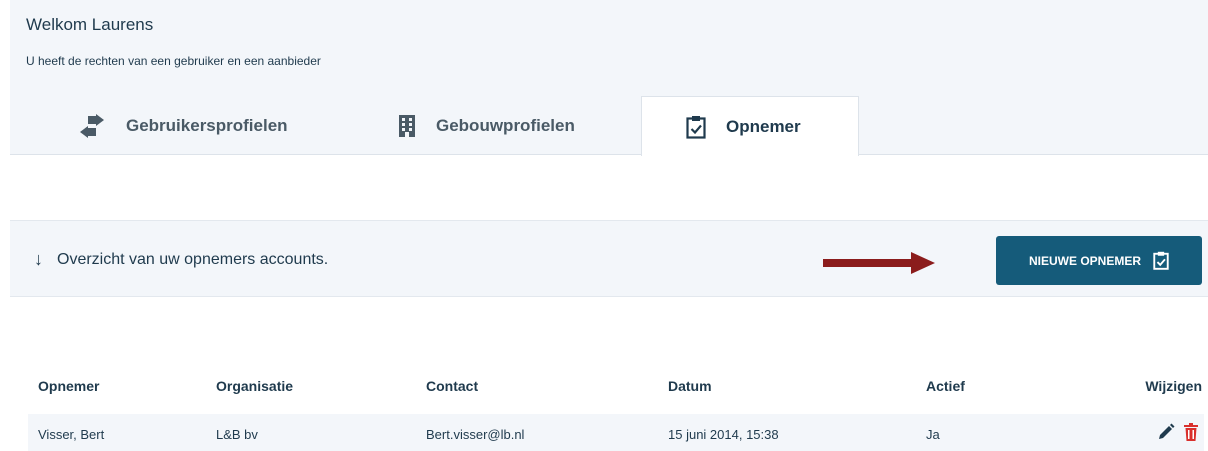 The width and height of the screenshot is (1208, 451). What do you see at coordinates (1173, 386) in the screenshot?
I see `column-header-wijzigen: Wijzigen` at bounding box center [1173, 386].